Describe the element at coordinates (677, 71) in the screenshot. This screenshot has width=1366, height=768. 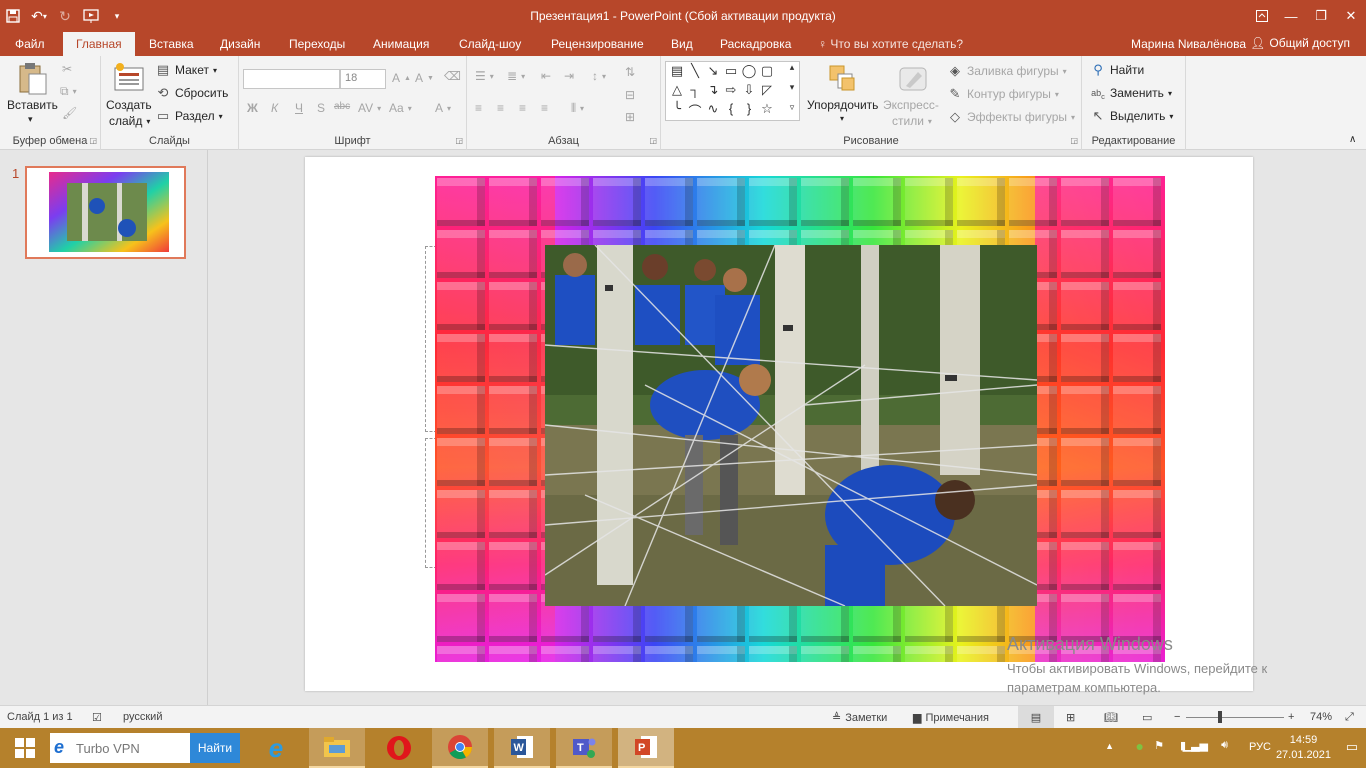
I see `textbox-shape-icon: ▤` at that location.